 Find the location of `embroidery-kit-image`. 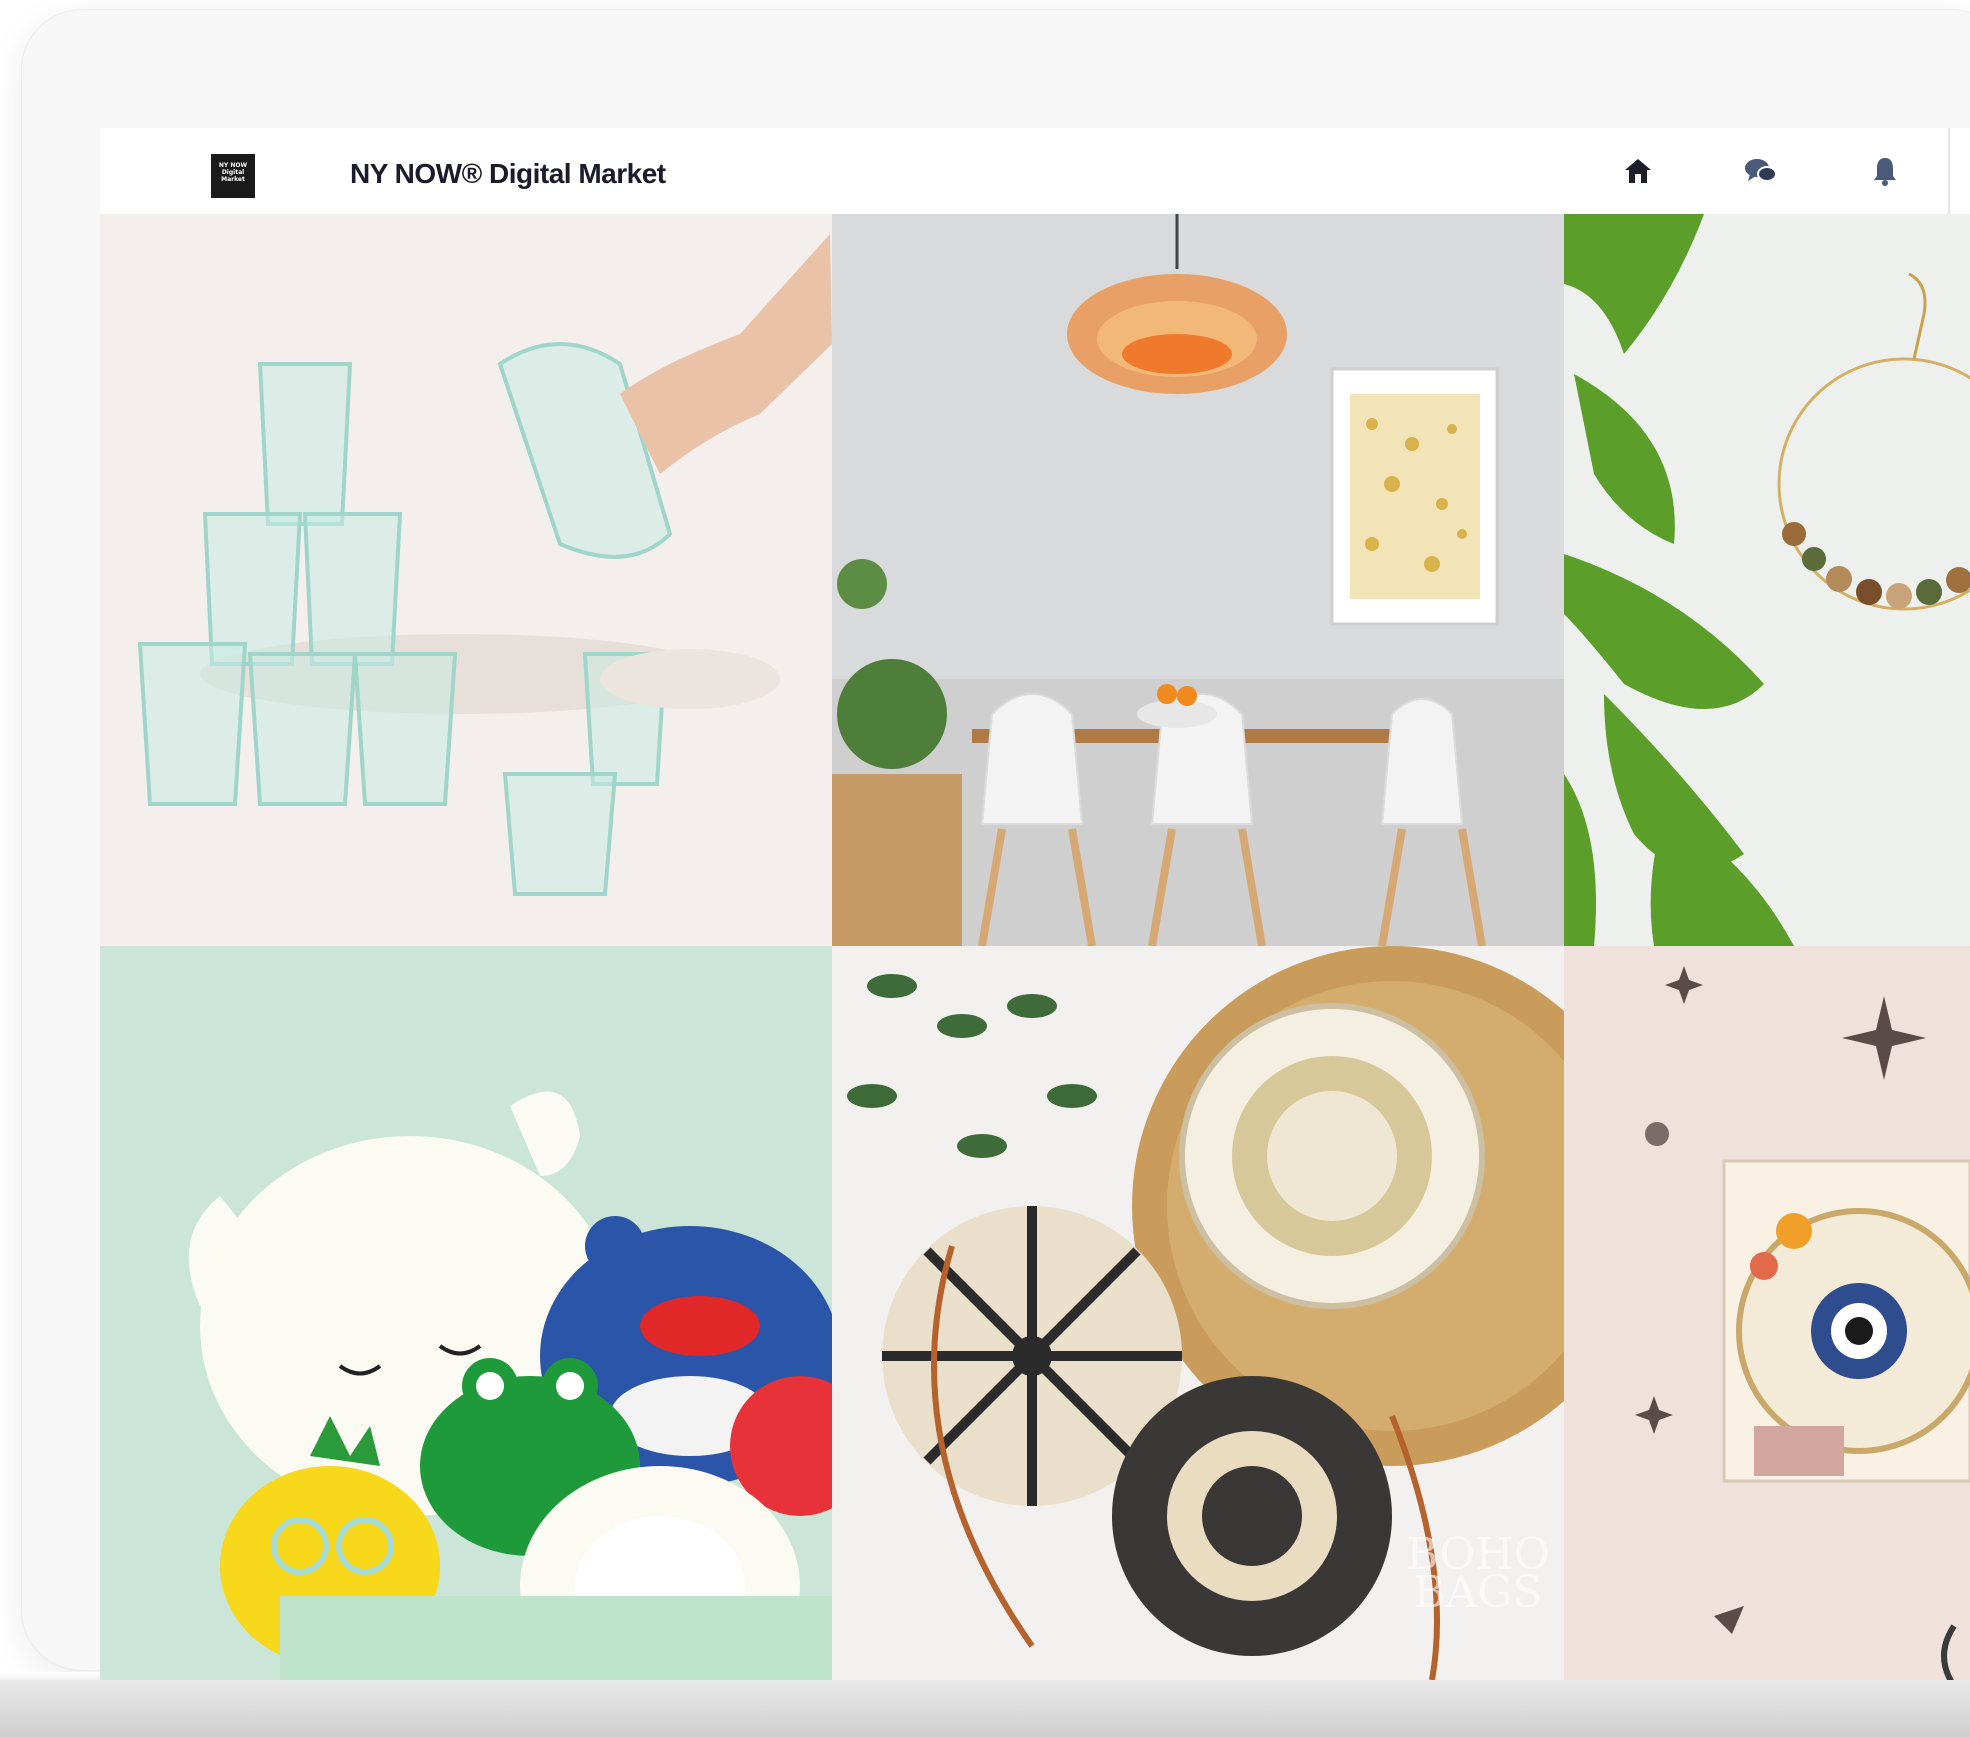

embroidery-kit-image is located at coordinates (1767, 1313).